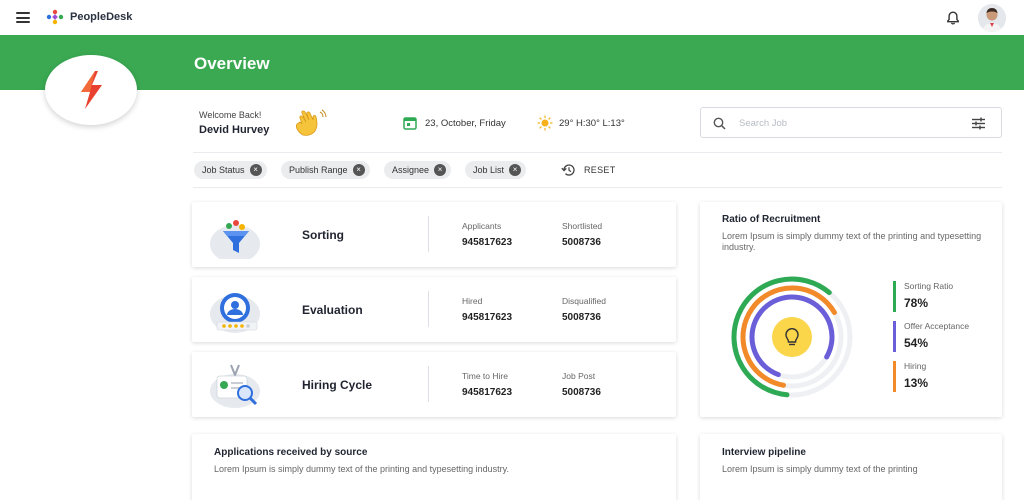 The height and width of the screenshot is (500, 1024). I want to click on chip-job-list: Job List ×, so click(496, 170).